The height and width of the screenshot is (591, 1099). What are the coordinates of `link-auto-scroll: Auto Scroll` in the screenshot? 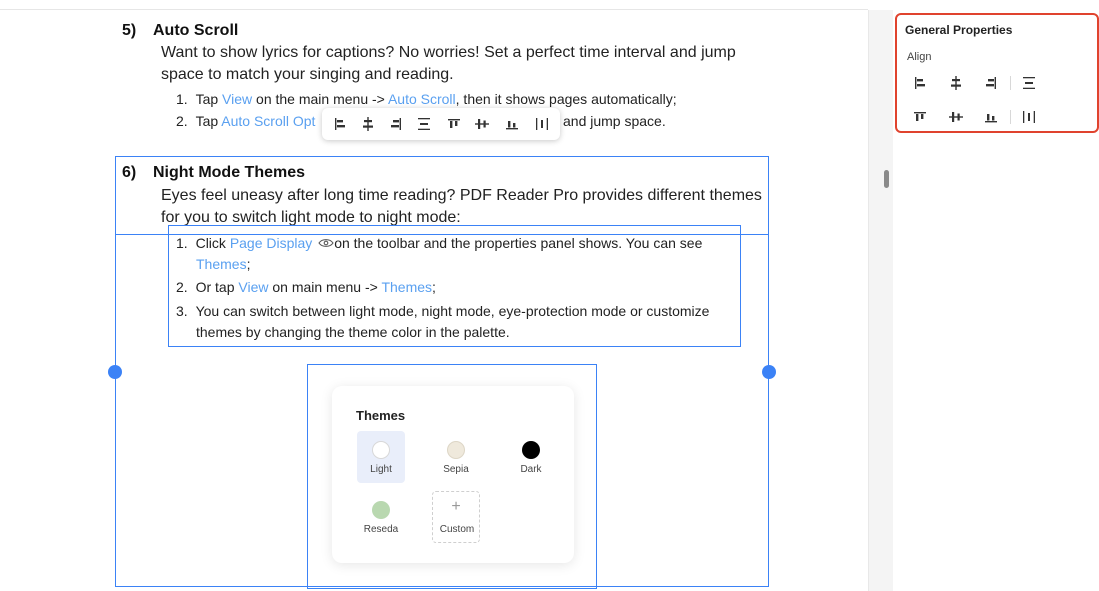 It's located at (422, 99).